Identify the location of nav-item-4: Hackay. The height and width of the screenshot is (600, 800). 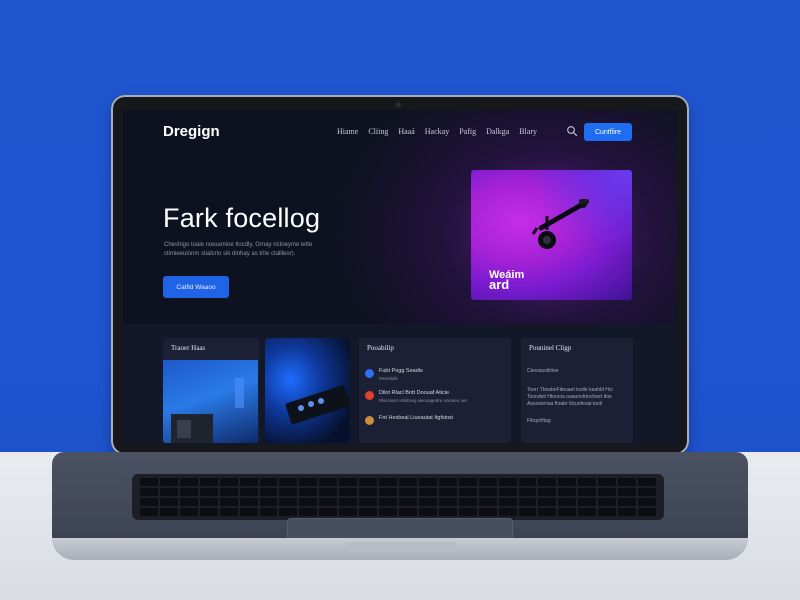
(437, 131).